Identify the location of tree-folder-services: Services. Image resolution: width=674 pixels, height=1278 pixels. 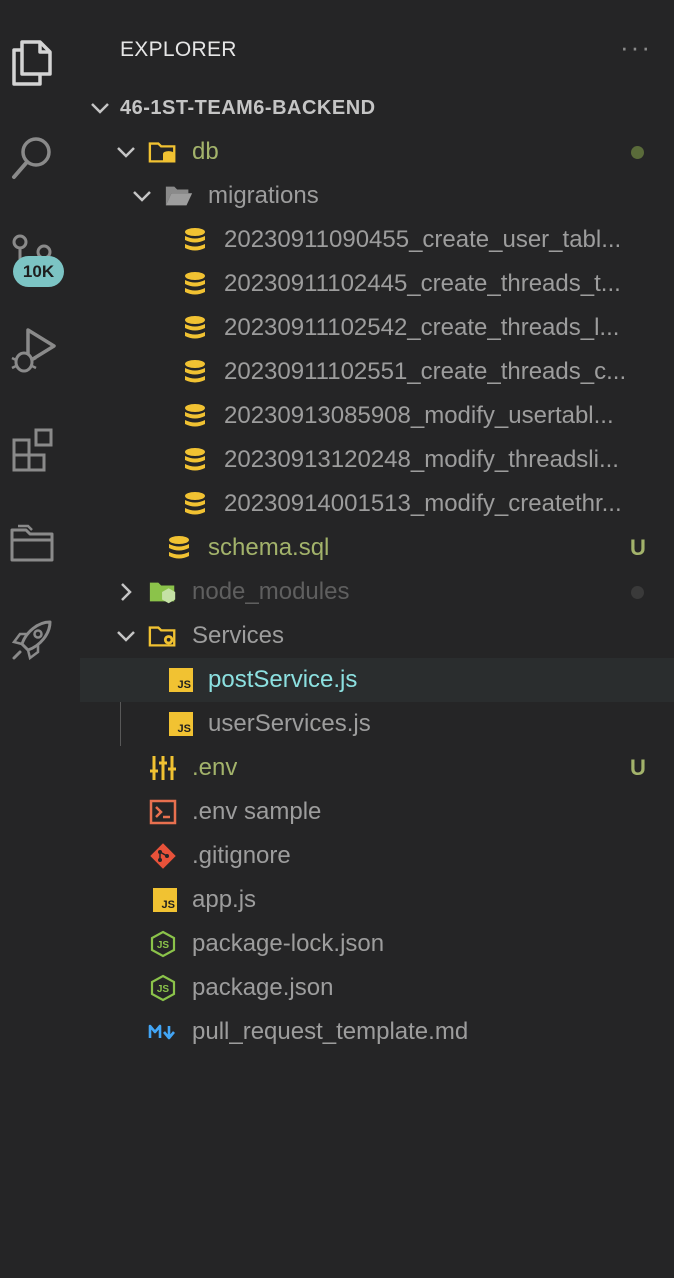
(377, 636).